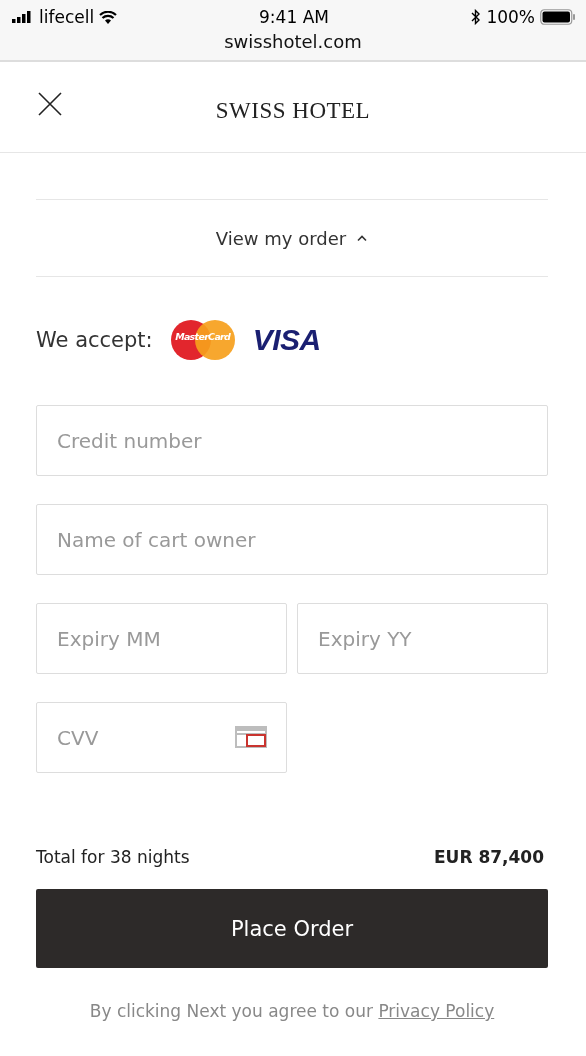 Image resolution: width=586 pixels, height=1056 pixels. Describe the element at coordinates (293, 41) in the screenshot. I see `url-text: swisshotel.com` at that location.